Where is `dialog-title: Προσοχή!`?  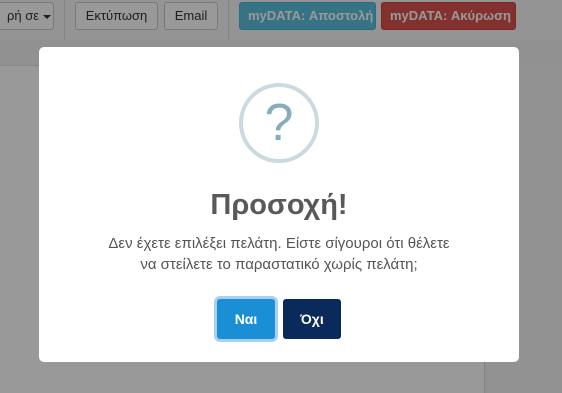
dialog-title: Προσοχή! is located at coordinates (279, 205).